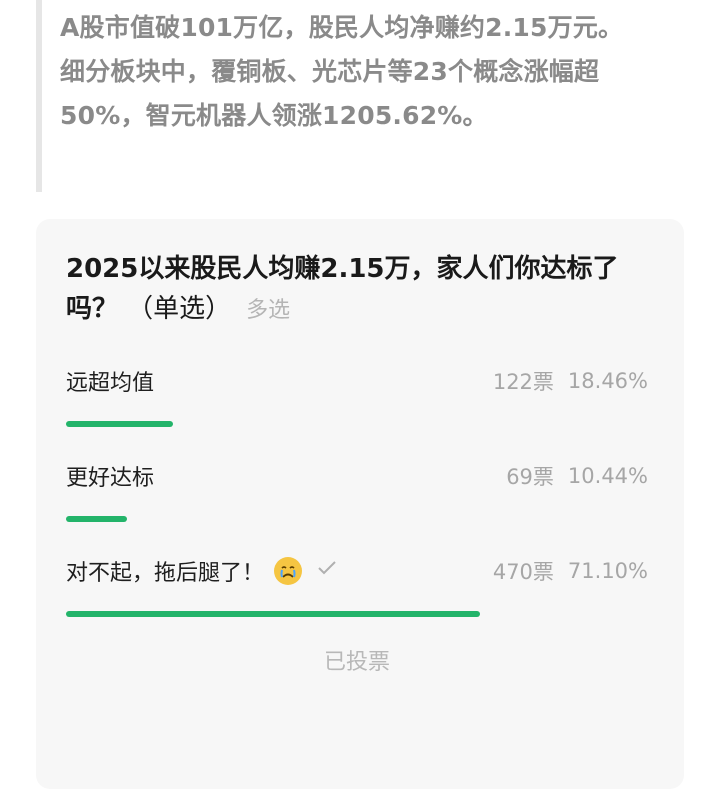 The width and height of the screenshot is (720, 789). I want to click on poll-option-label: 对不起，拖后腿了！, so click(165, 573).